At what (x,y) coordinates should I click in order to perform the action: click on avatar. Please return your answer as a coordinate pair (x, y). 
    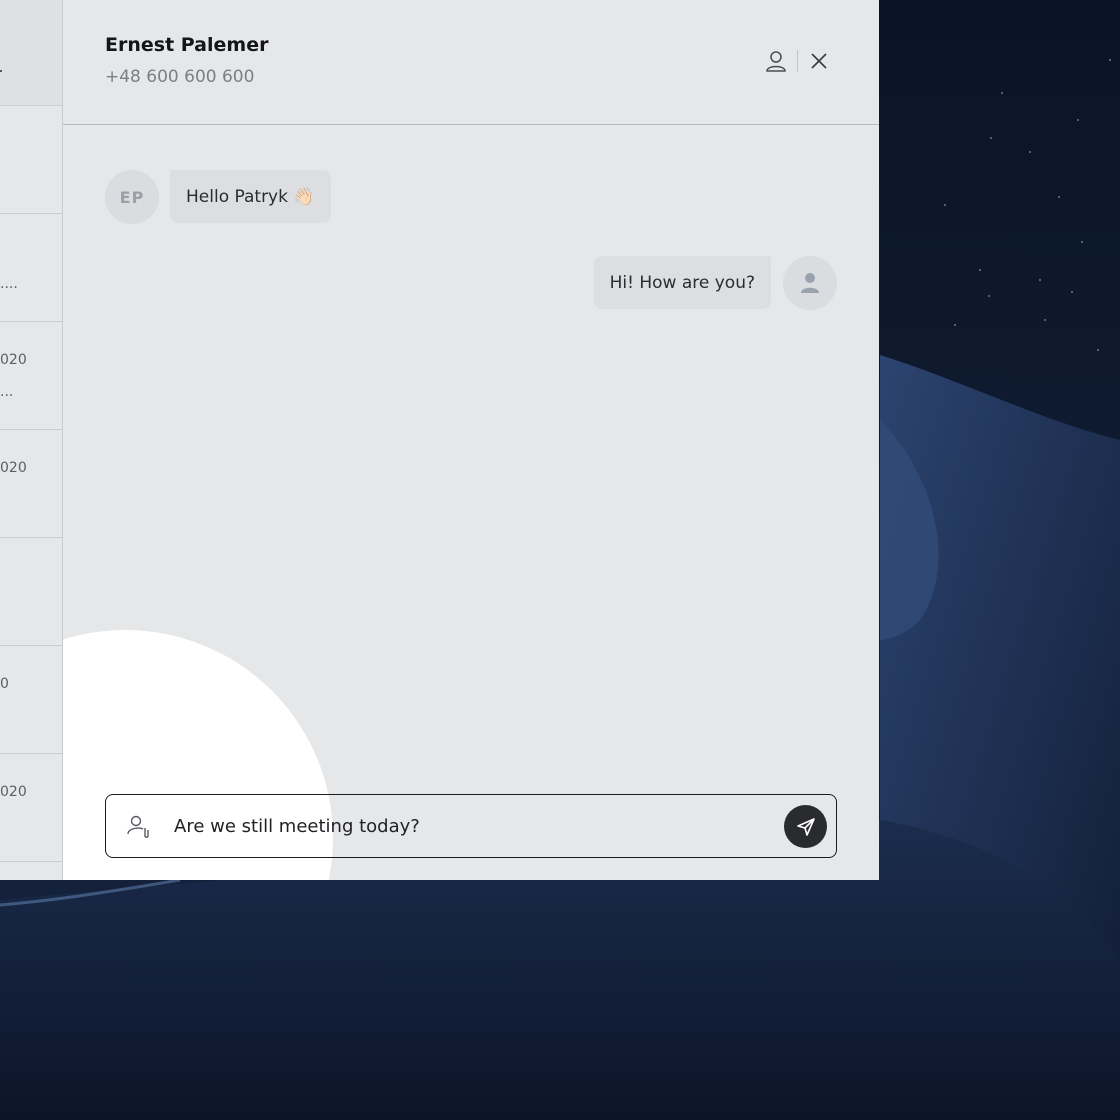
    Looking at the image, I should click on (810, 283).